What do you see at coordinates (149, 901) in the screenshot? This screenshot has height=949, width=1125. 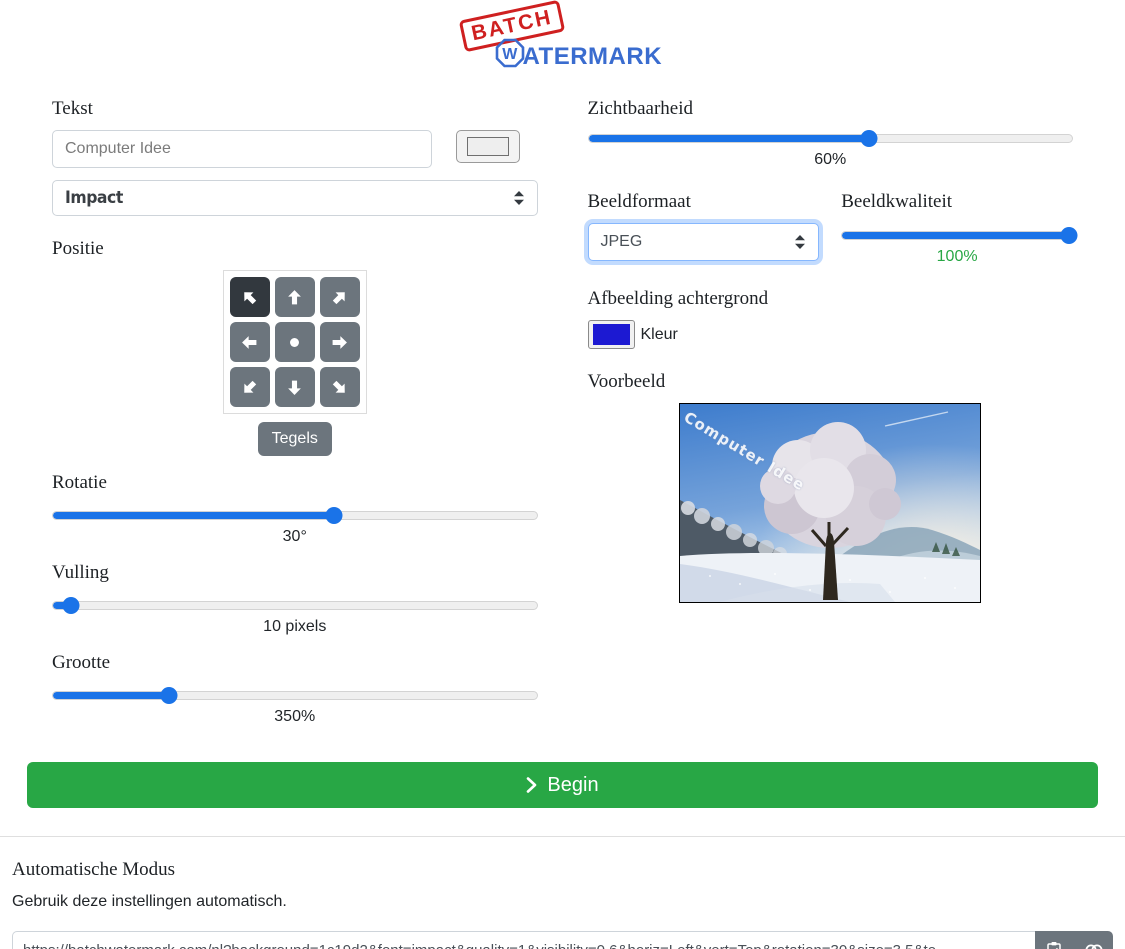 I see `auto-mode-subtitle: Gebruik deze instellingen automatisch.` at bounding box center [149, 901].